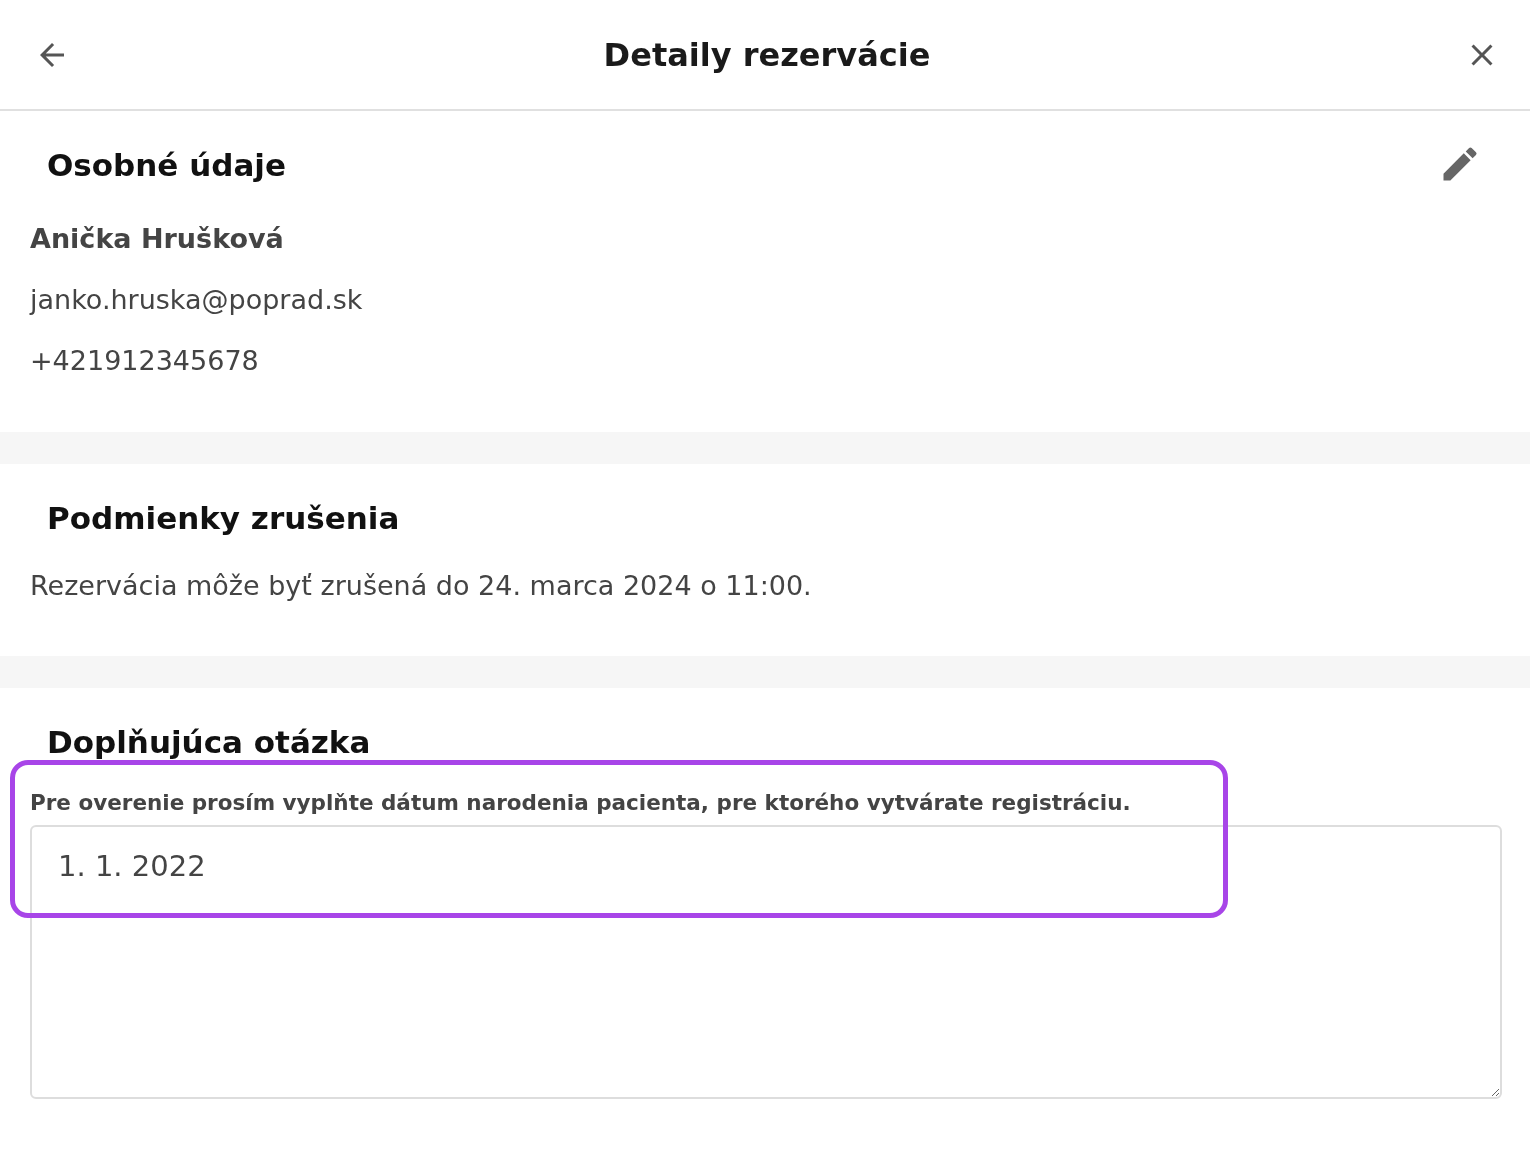 This screenshot has width=1530, height=1158. I want to click on email-text: janko.hruska@poprad.sk, so click(197, 299).